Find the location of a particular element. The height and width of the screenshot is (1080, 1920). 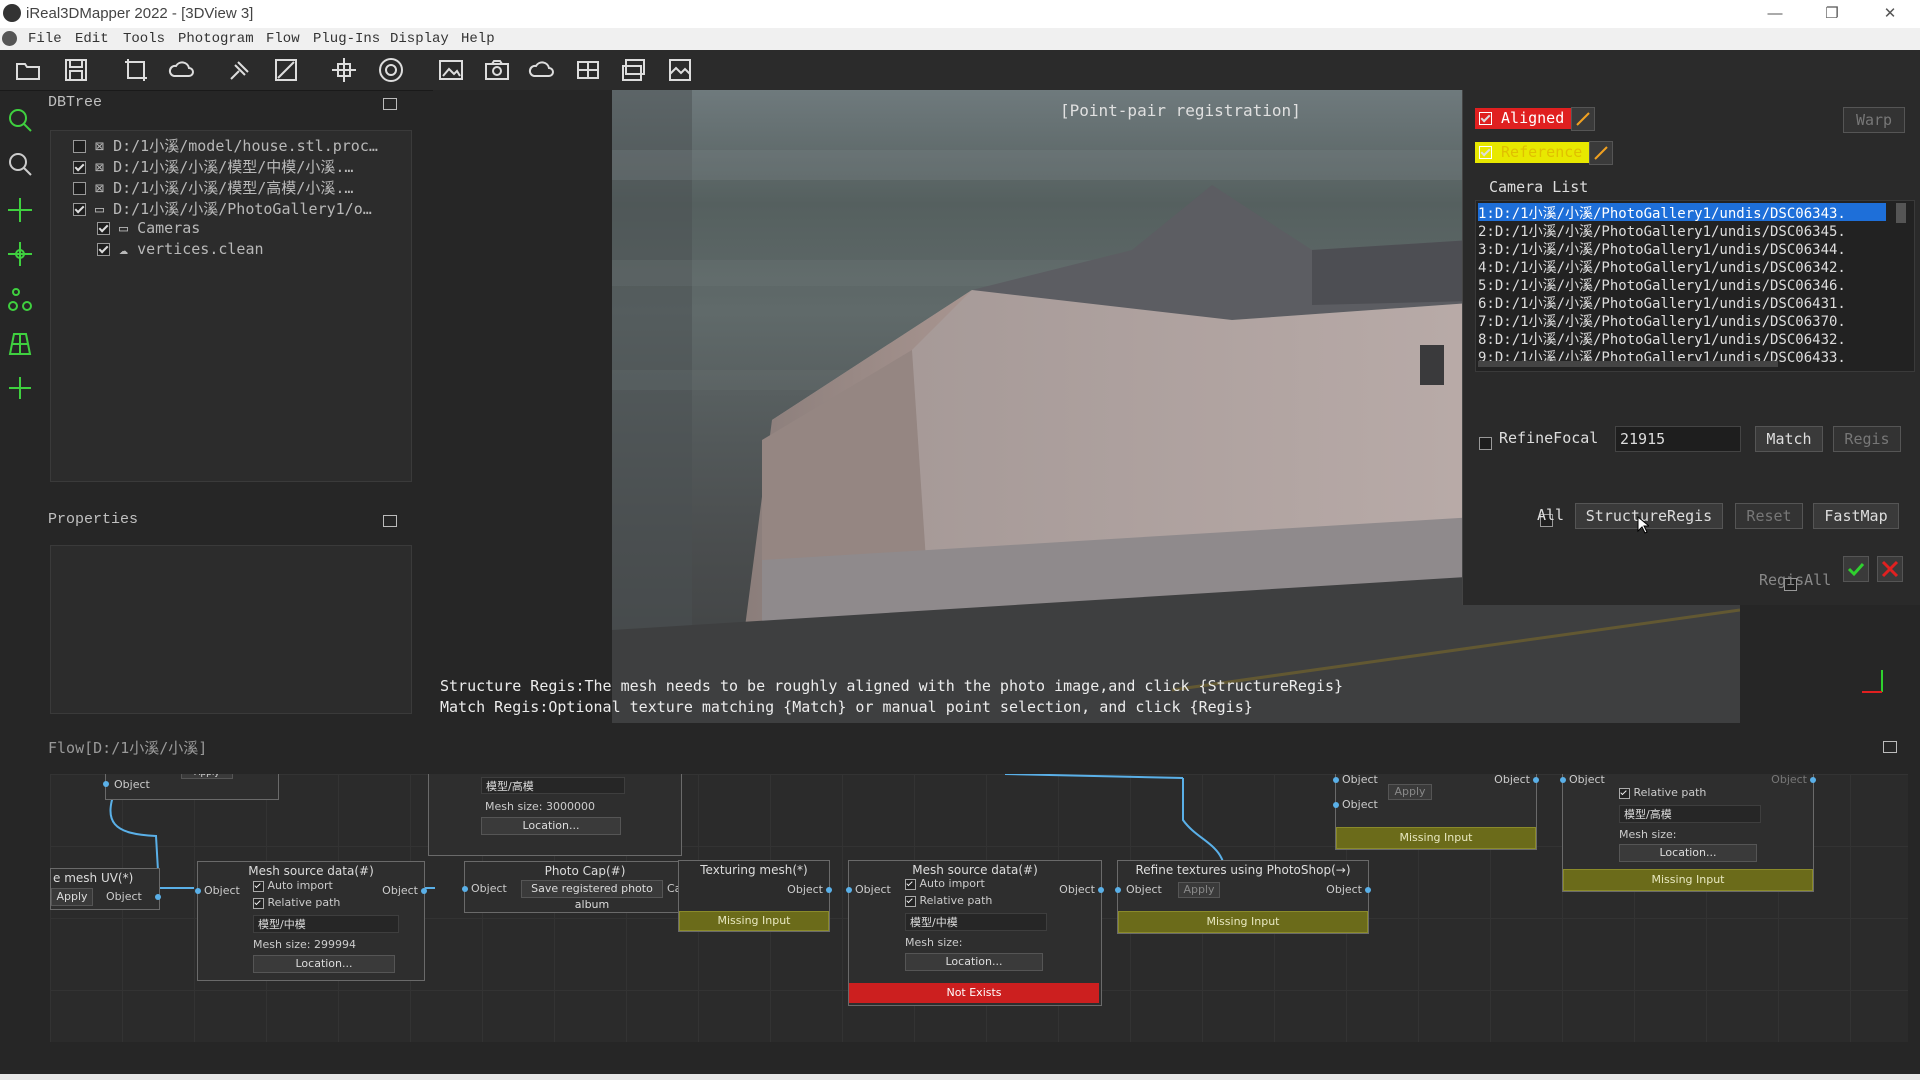

brush-icon is located at coordinates (240, 70).